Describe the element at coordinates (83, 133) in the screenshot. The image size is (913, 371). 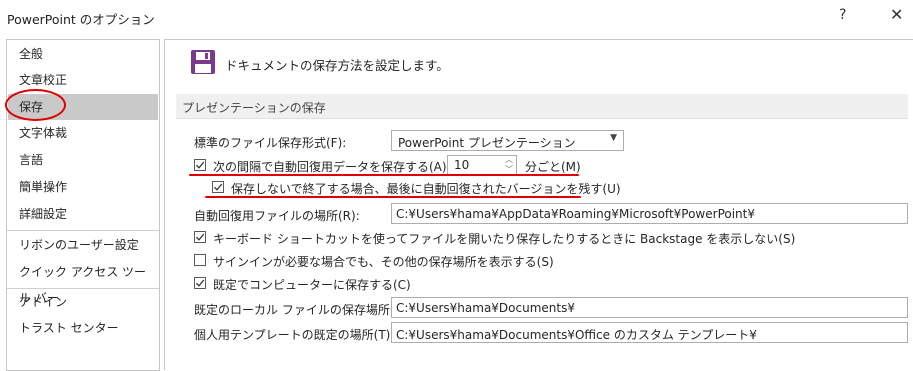
I see `sidebar-item-typography: 文字体裁` at that location.